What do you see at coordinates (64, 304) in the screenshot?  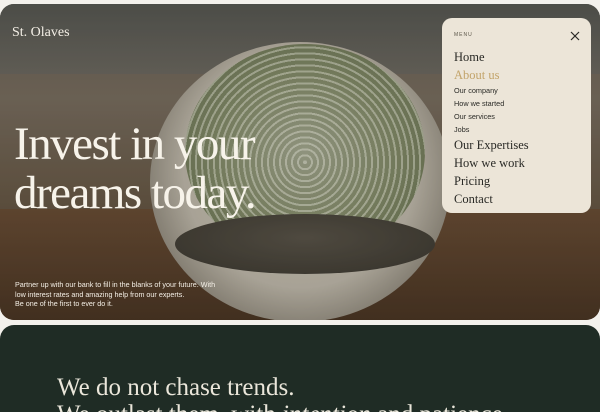 I see `hero-intro-line3: Be one of the first to ever do it.` at bounding box center [64, 304].